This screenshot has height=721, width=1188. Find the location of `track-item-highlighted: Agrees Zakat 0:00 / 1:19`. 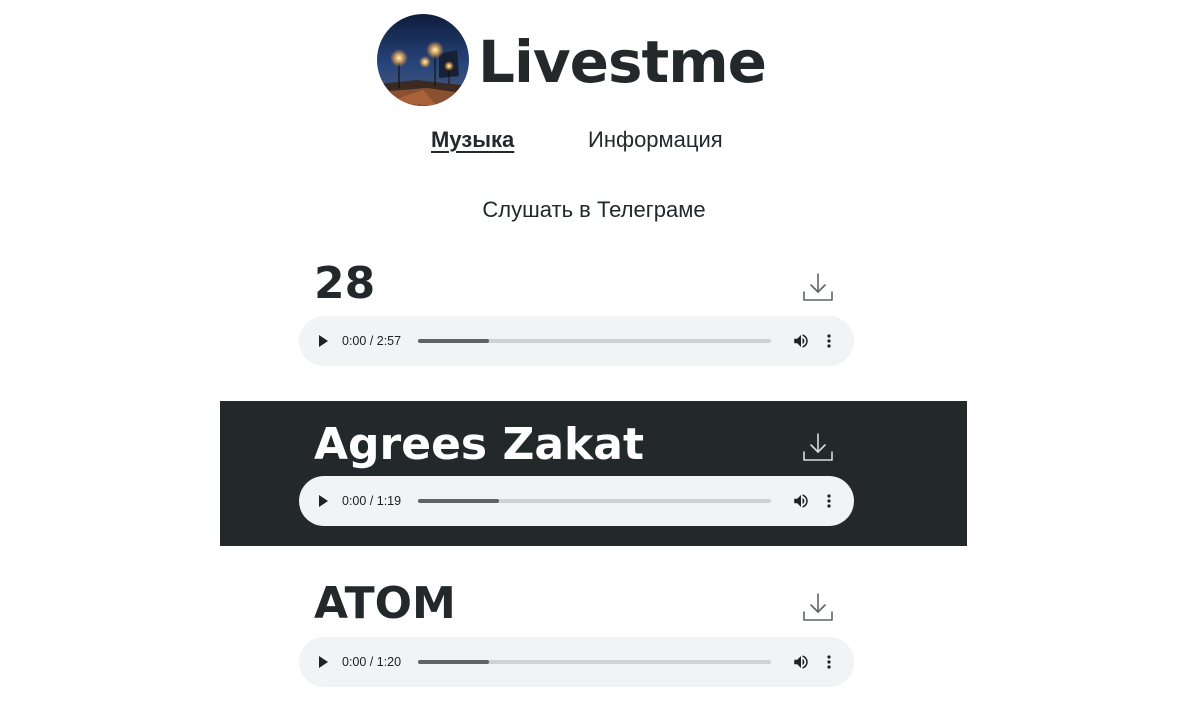

track-item-highlighted: Agrees Zakat 0:00 / 1:19 is located at coordinates (593, 473).